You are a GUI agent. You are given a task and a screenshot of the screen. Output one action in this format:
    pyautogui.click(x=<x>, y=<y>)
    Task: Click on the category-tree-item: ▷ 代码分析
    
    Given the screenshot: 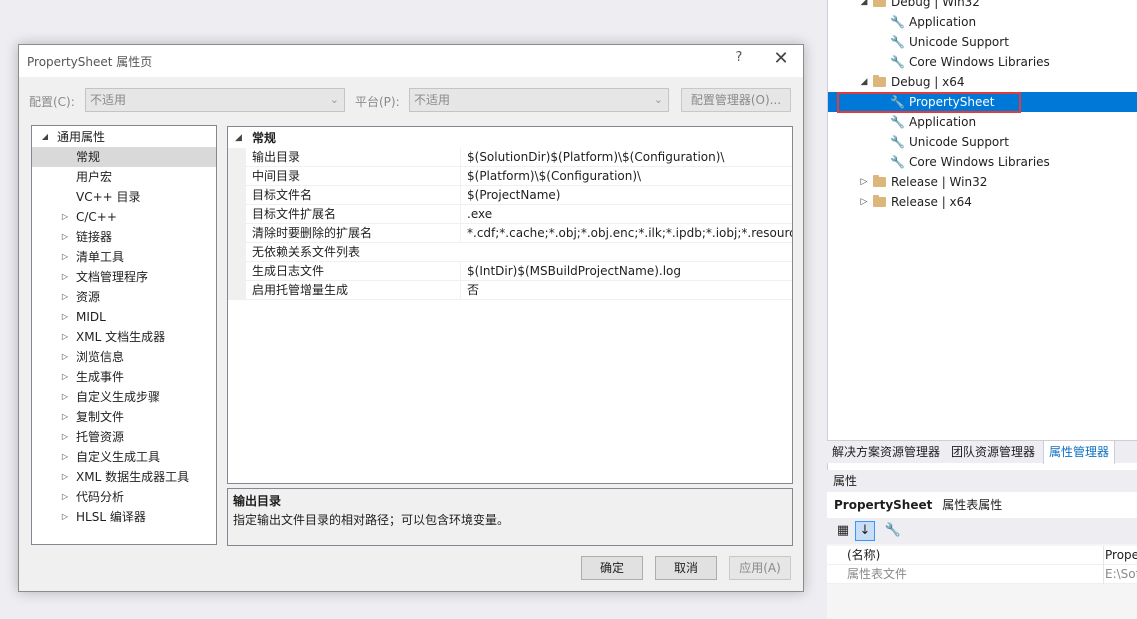 What is the action you would take?
    pyautogui.click(x=124, y=497)
    